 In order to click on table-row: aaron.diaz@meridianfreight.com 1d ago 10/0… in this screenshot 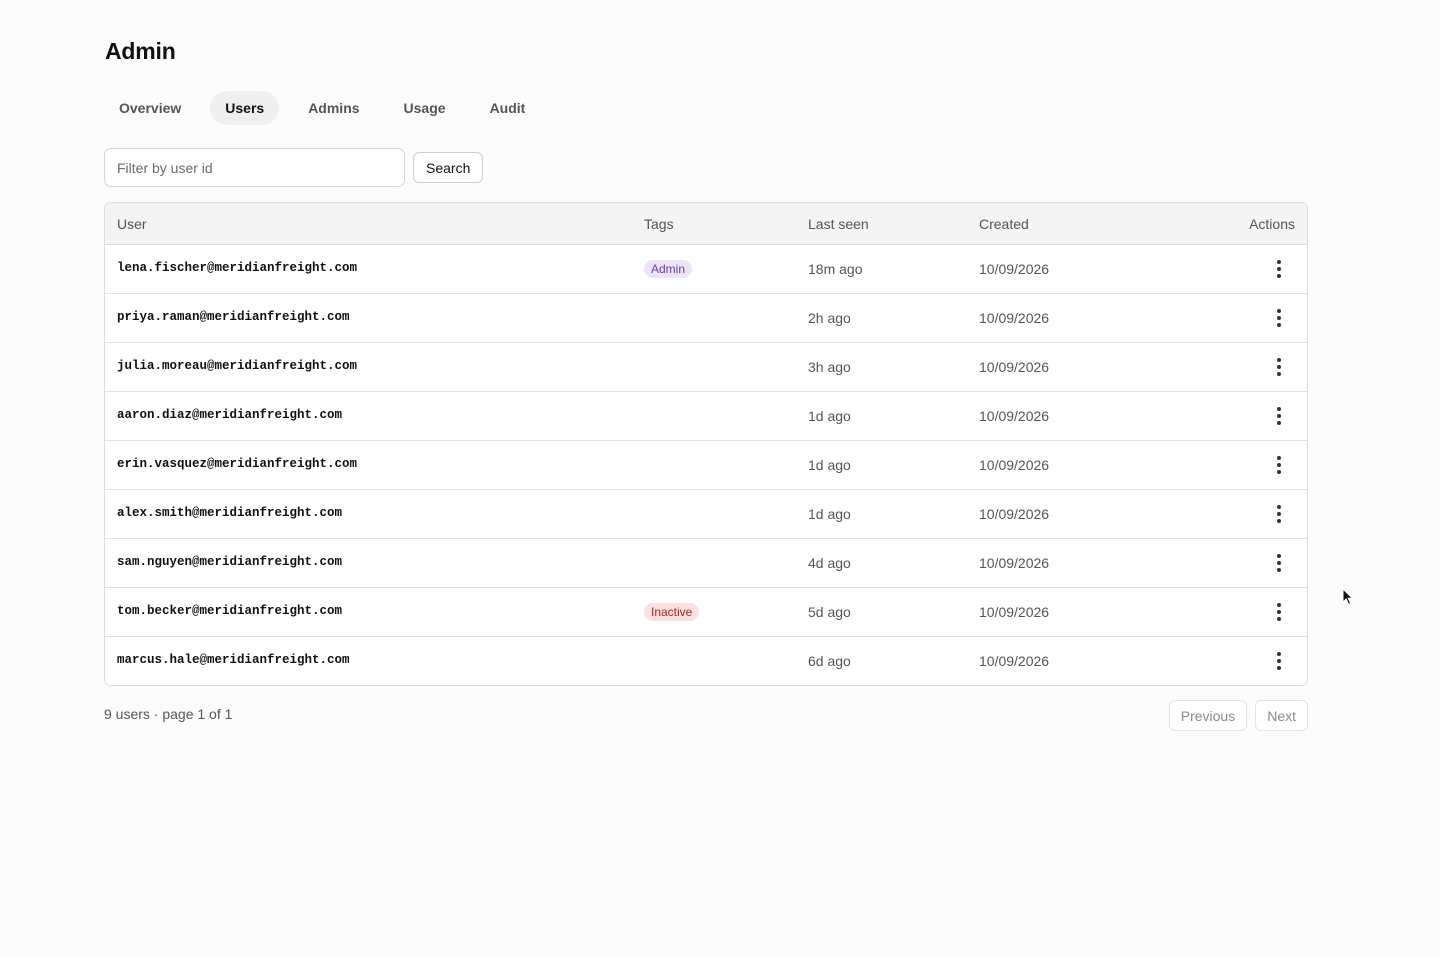, I will do `click(706, 416)`.